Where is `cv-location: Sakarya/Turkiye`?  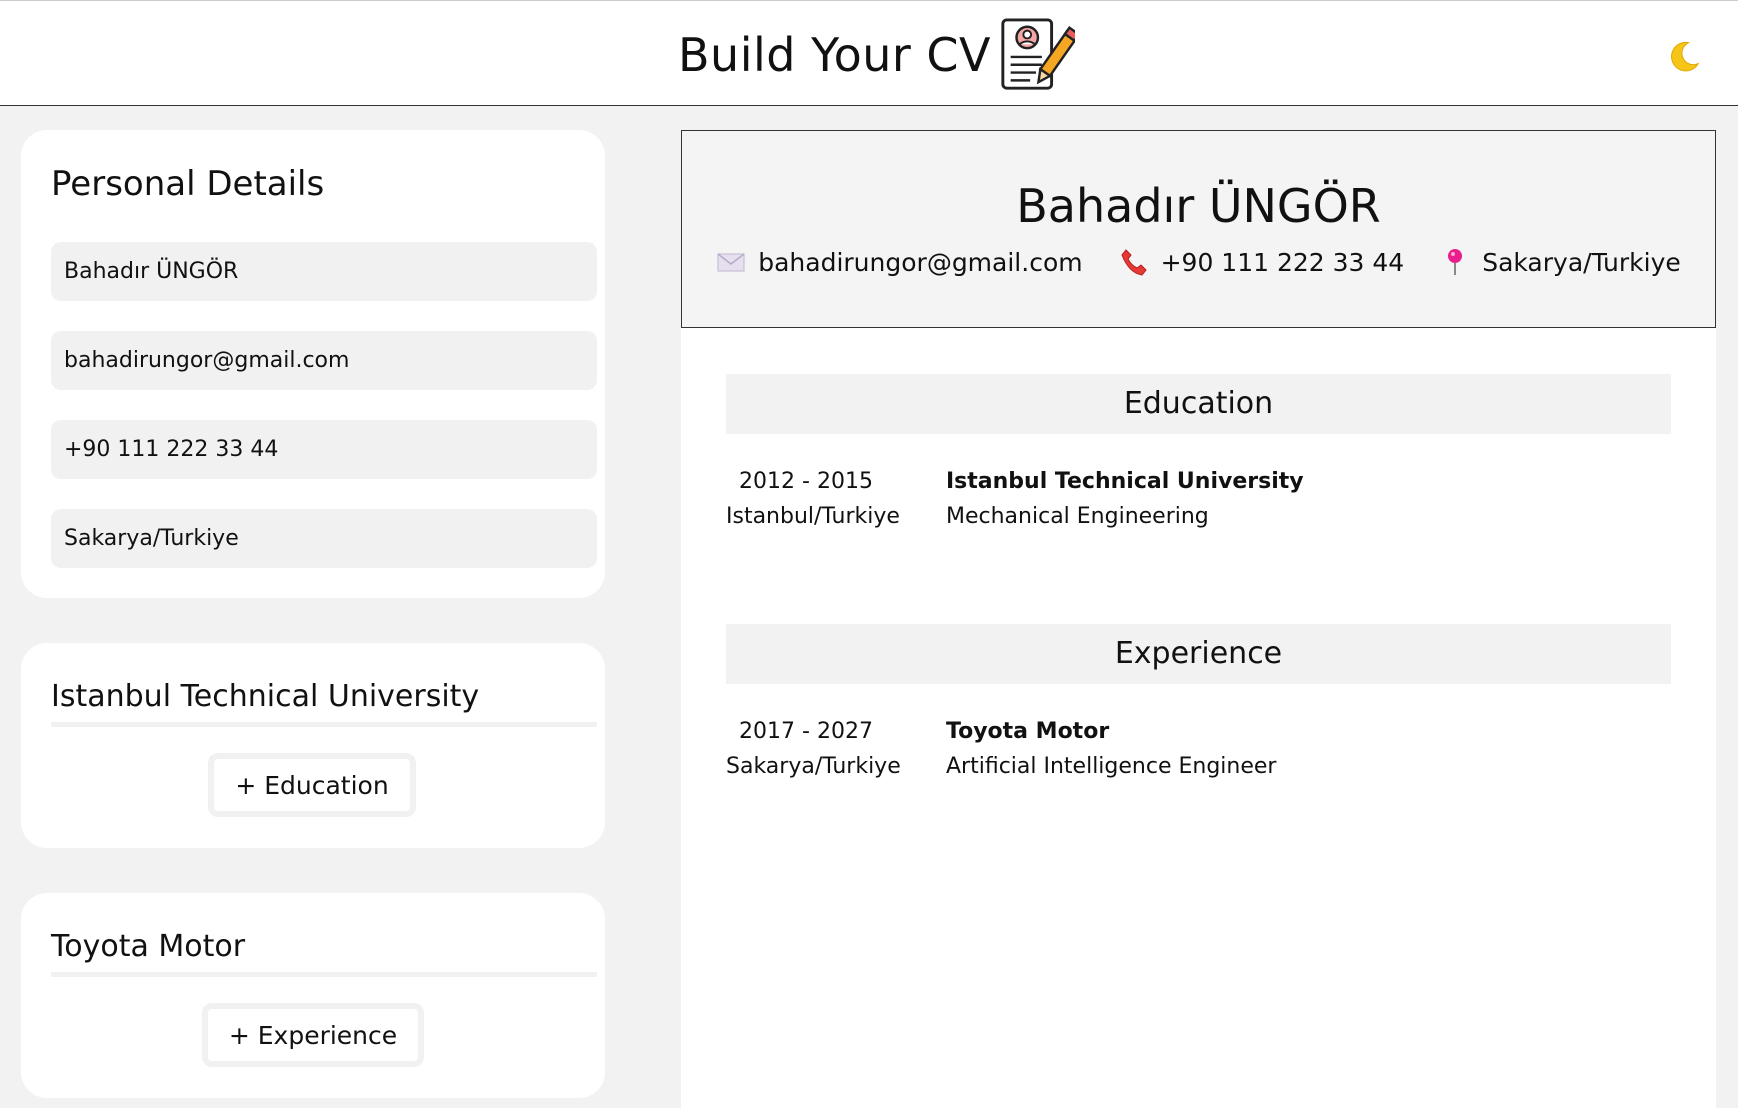 cv-location: Sakarya/Turkiye is located at coordinates (1560, 262).